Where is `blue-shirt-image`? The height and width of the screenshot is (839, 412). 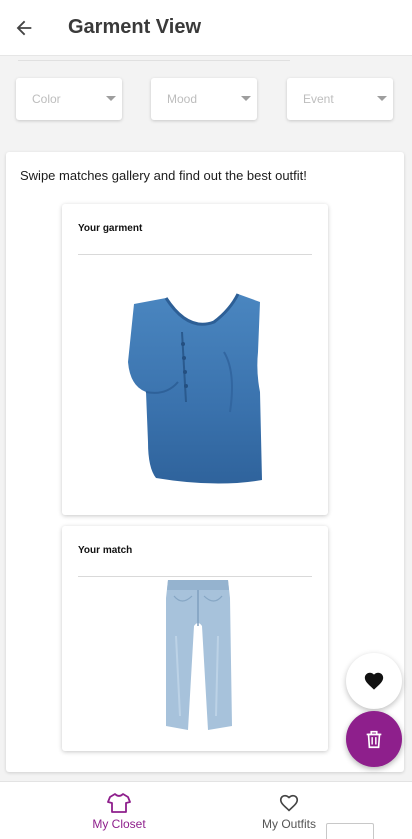
blue-shirt-image is located at coordinates (195, 388).